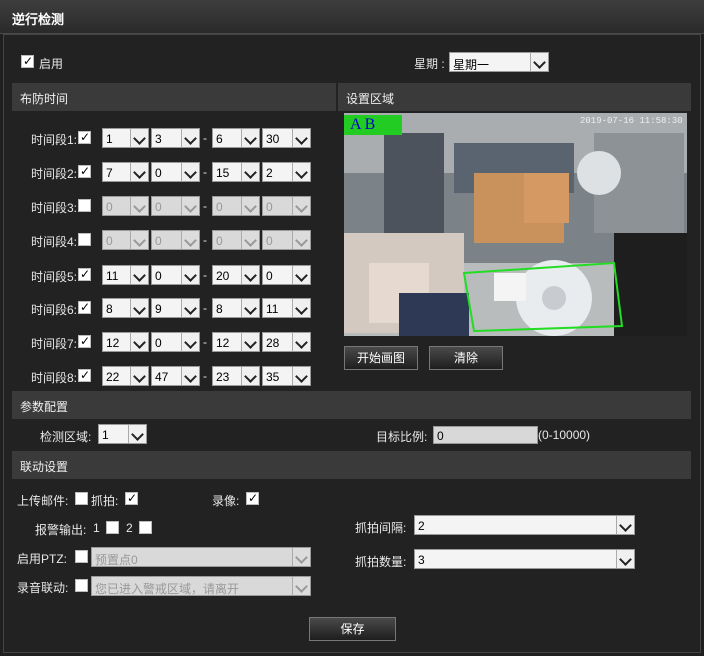 This screenshot has width=704, height=656. Describe the element at coordinates (351, 465) in the screenshot. I see `section-linkage: 联动设置` at that location.